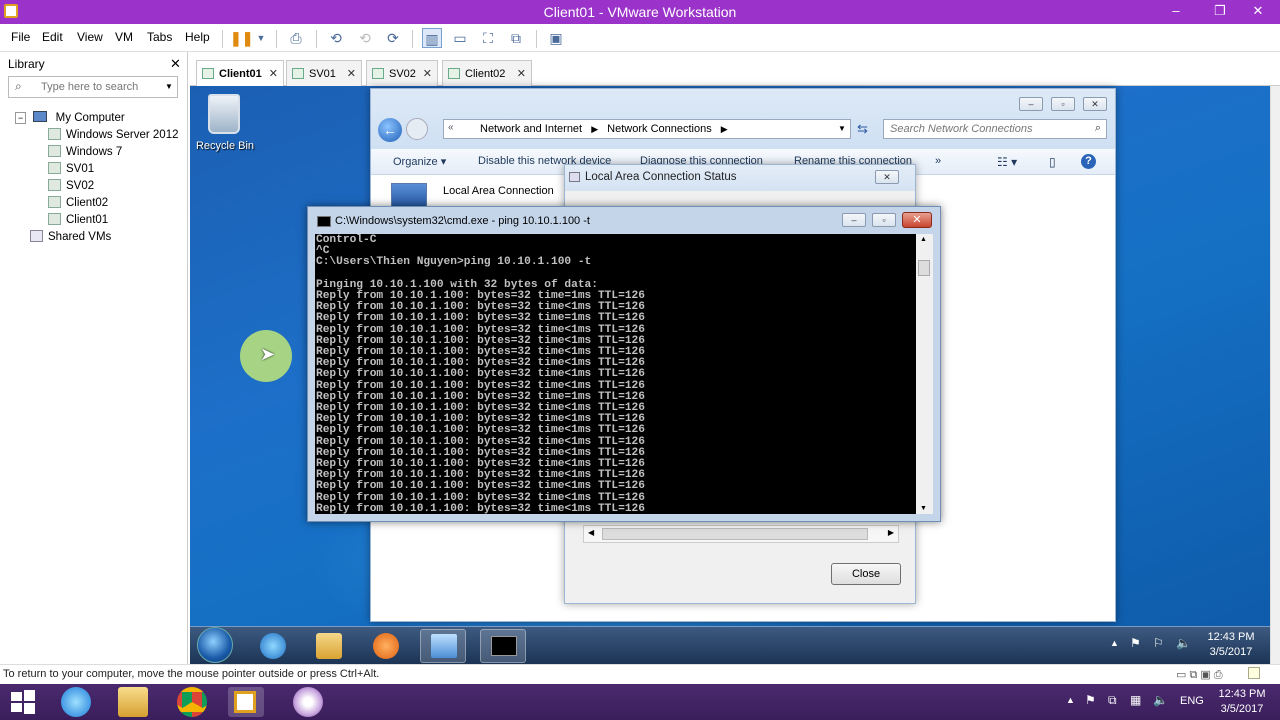 The image size is (1280, 720). What do you see at coordinates (52, 37) in the screenshot?
I see `menu-edit: Edit` at bounding box center [52, 37].